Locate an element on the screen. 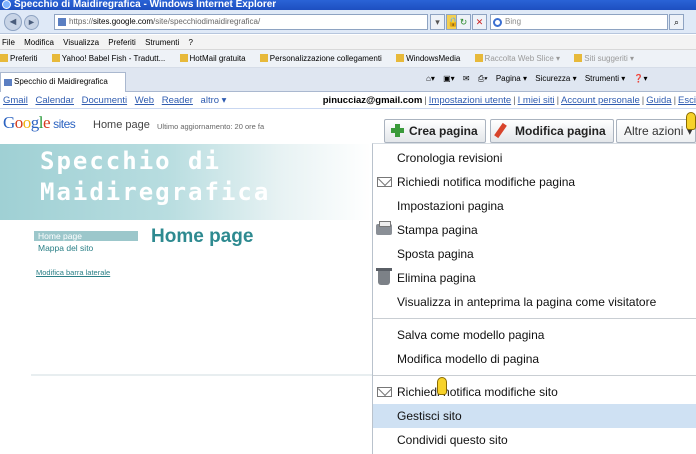 The width and height of the screenshot is (696, 454). favorites-item: Personalizzazione collegamenti is located at coordinates (323, 58).